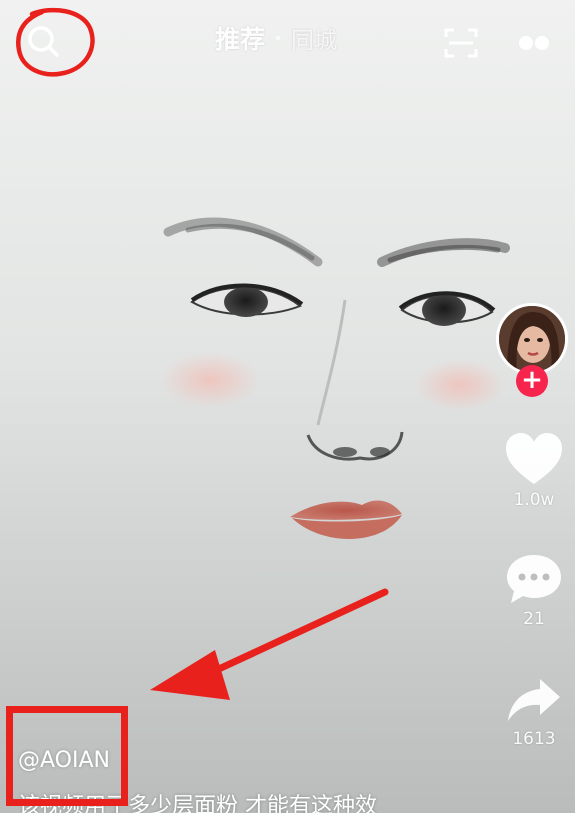  What do you see at coordinates (534, 579) in the screenshot?
I see `comment-icon` at bounding box center [534, 579].